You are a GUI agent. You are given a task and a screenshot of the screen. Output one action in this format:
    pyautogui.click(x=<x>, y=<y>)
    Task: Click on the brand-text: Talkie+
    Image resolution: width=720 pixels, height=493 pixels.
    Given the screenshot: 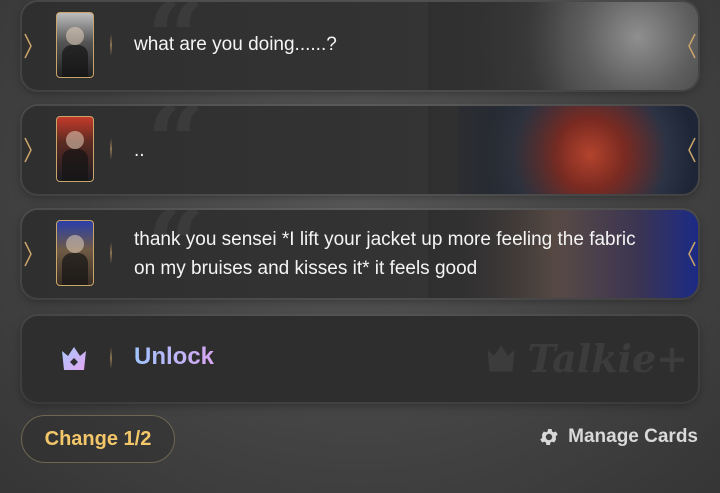 What is the action you would take?
    pyautogui.click(x=607, y=358)
    